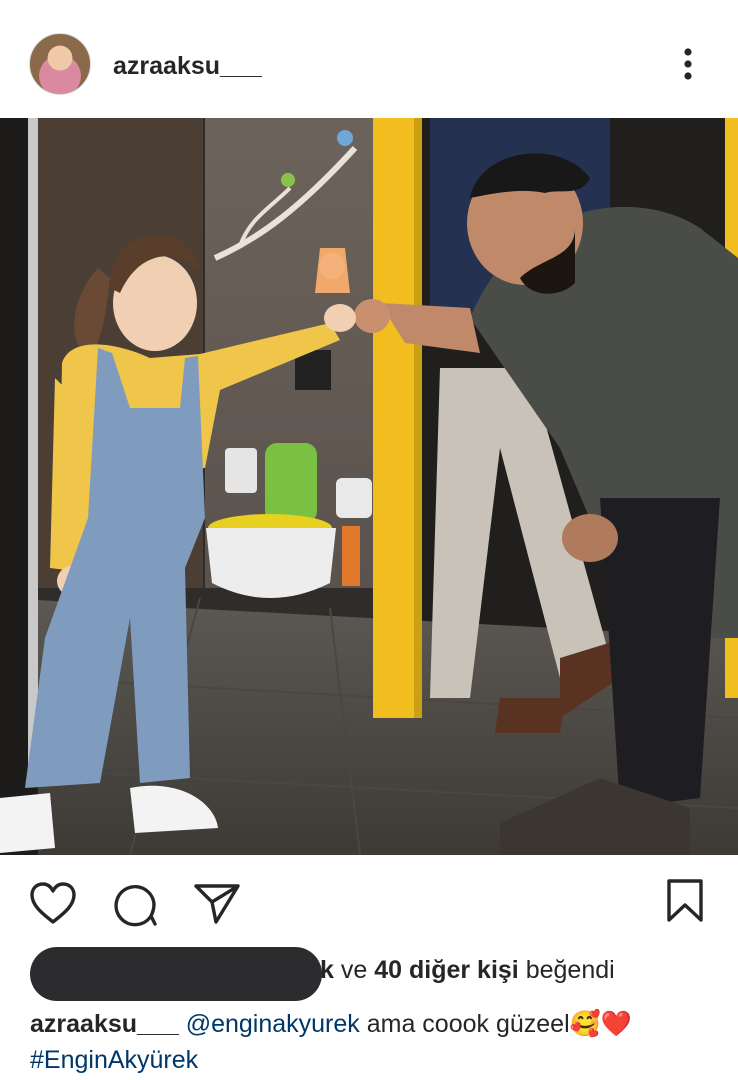  I want to click on likes-count: 40 diğer kişi, so click(446, 970).